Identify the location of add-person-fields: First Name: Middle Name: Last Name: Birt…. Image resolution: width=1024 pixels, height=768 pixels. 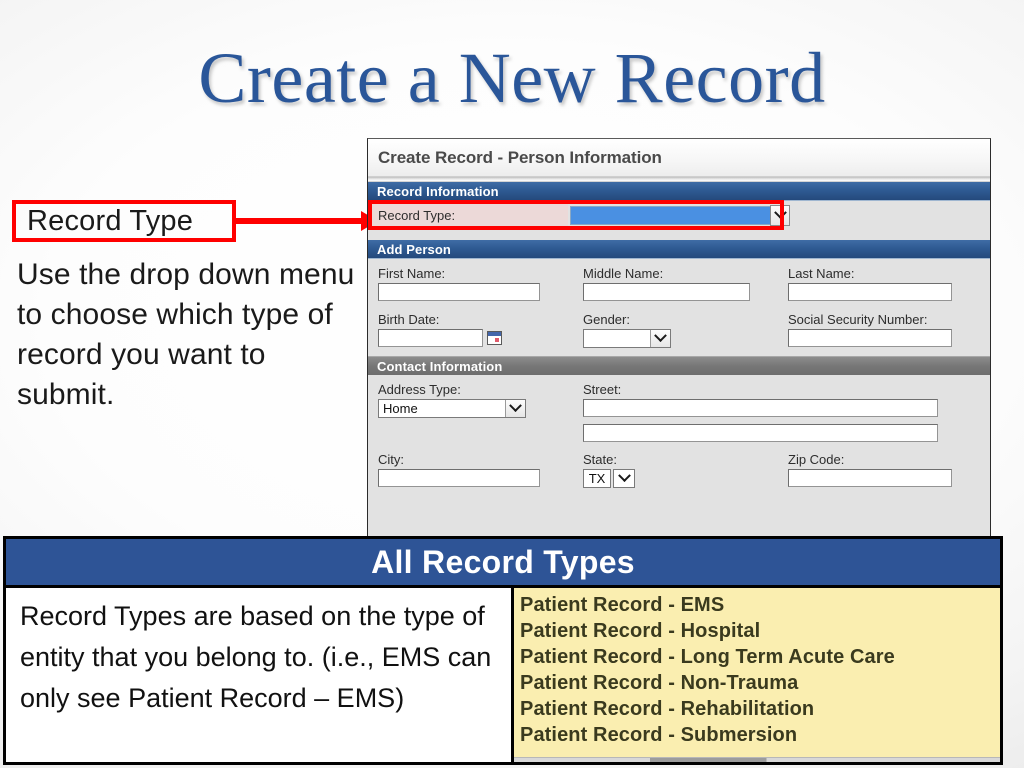
(679, 307).